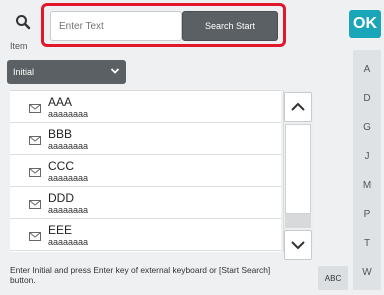 This screenshot has height=295, width=384. I want to click on index-letter: T, so click(367, 243).